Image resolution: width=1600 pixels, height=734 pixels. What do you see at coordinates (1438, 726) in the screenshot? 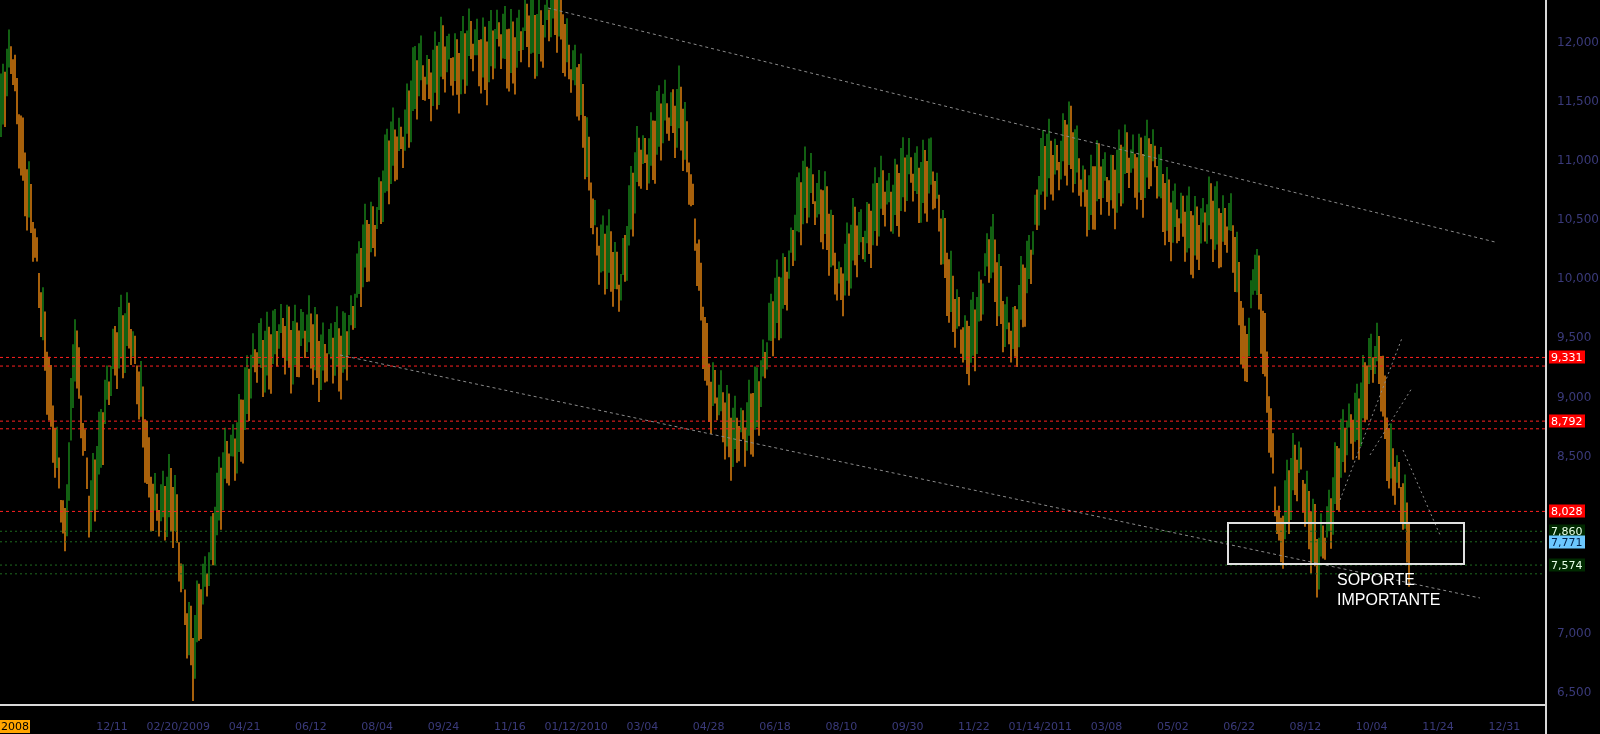
I see `date-axis-label: 11/24` at bounding box center [1438, 726].